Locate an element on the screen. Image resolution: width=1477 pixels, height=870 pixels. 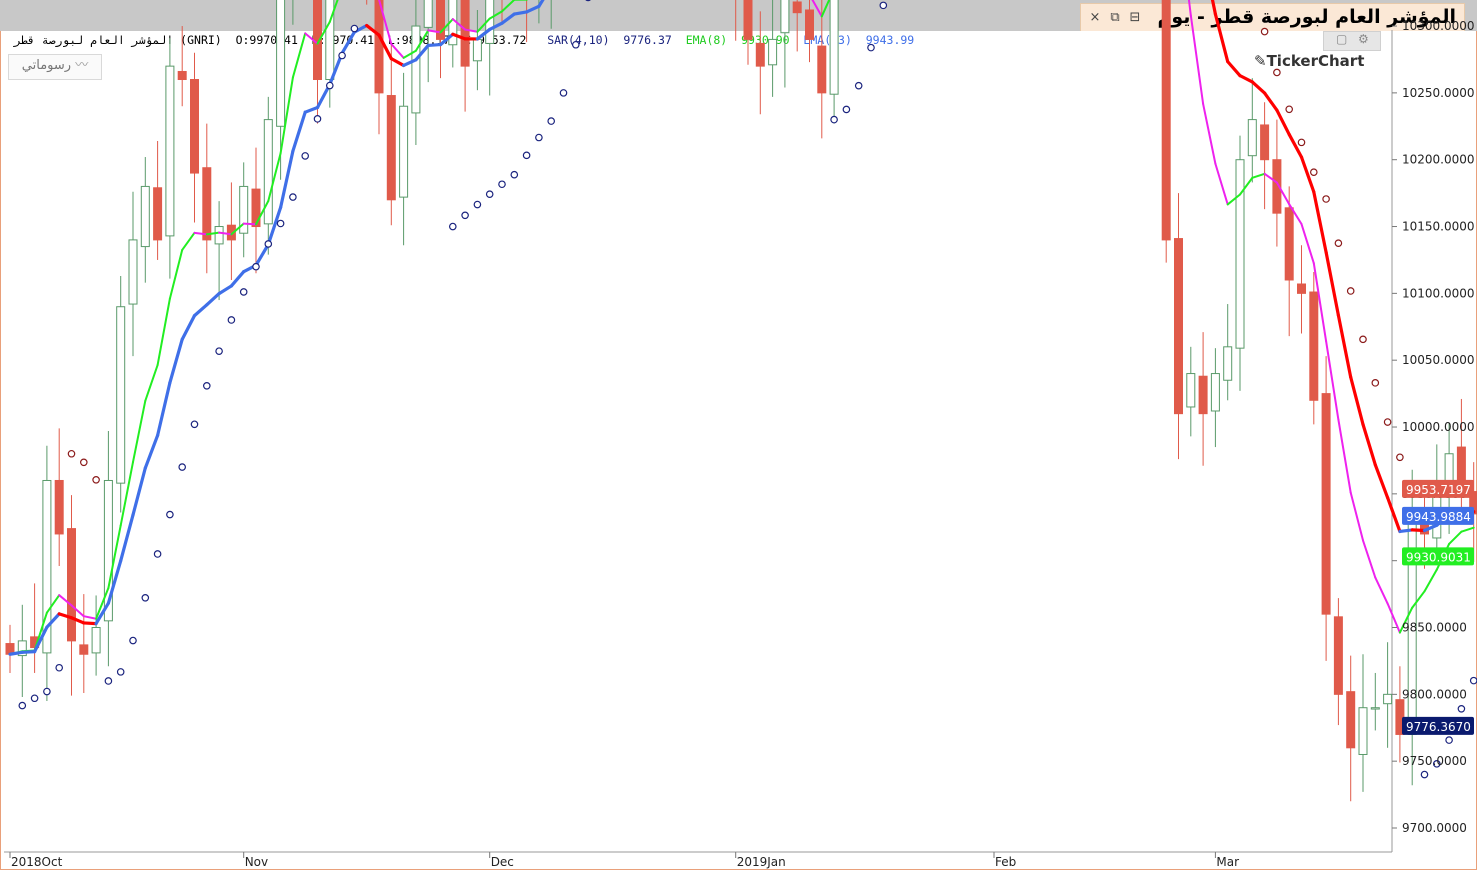
price-label: 9953.7197 is located at coordinates (1438, 488).